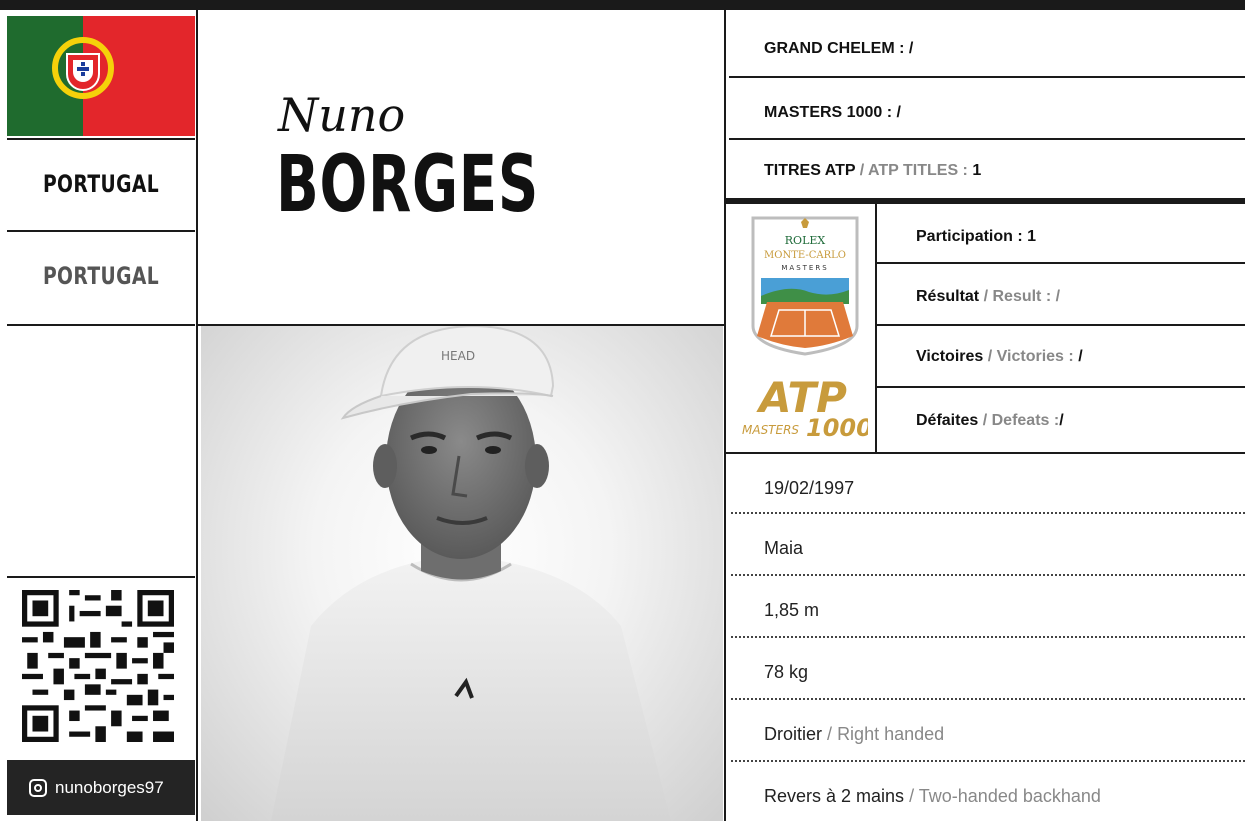  I want to click on birthplace: Maia, so click(784, 548).